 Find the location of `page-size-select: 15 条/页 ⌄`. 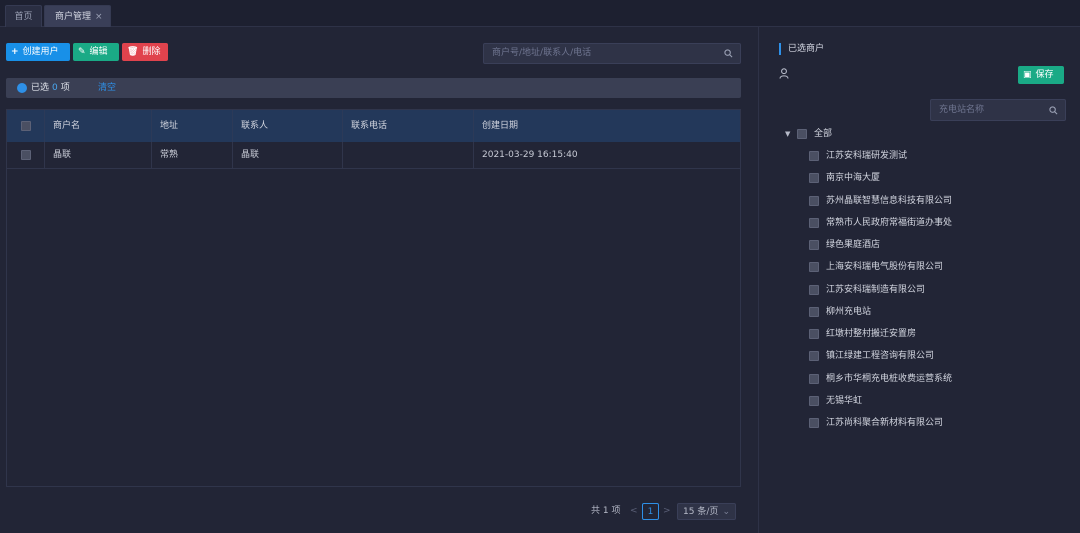

page-size-select: 15 条/页 ⌄ is located at coordinates (706, 511).